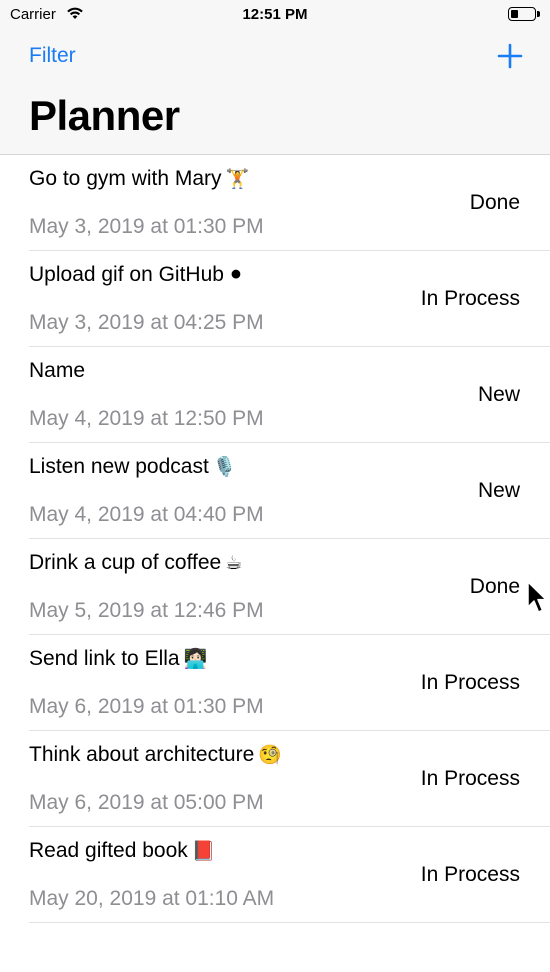 This screenshot has height=972, width=550. What do you see at coordinates (146, 706) in the screenshot?
I see `task-date: May 6, 2019 at 01:30 PM` at bounding box center [146, 706].